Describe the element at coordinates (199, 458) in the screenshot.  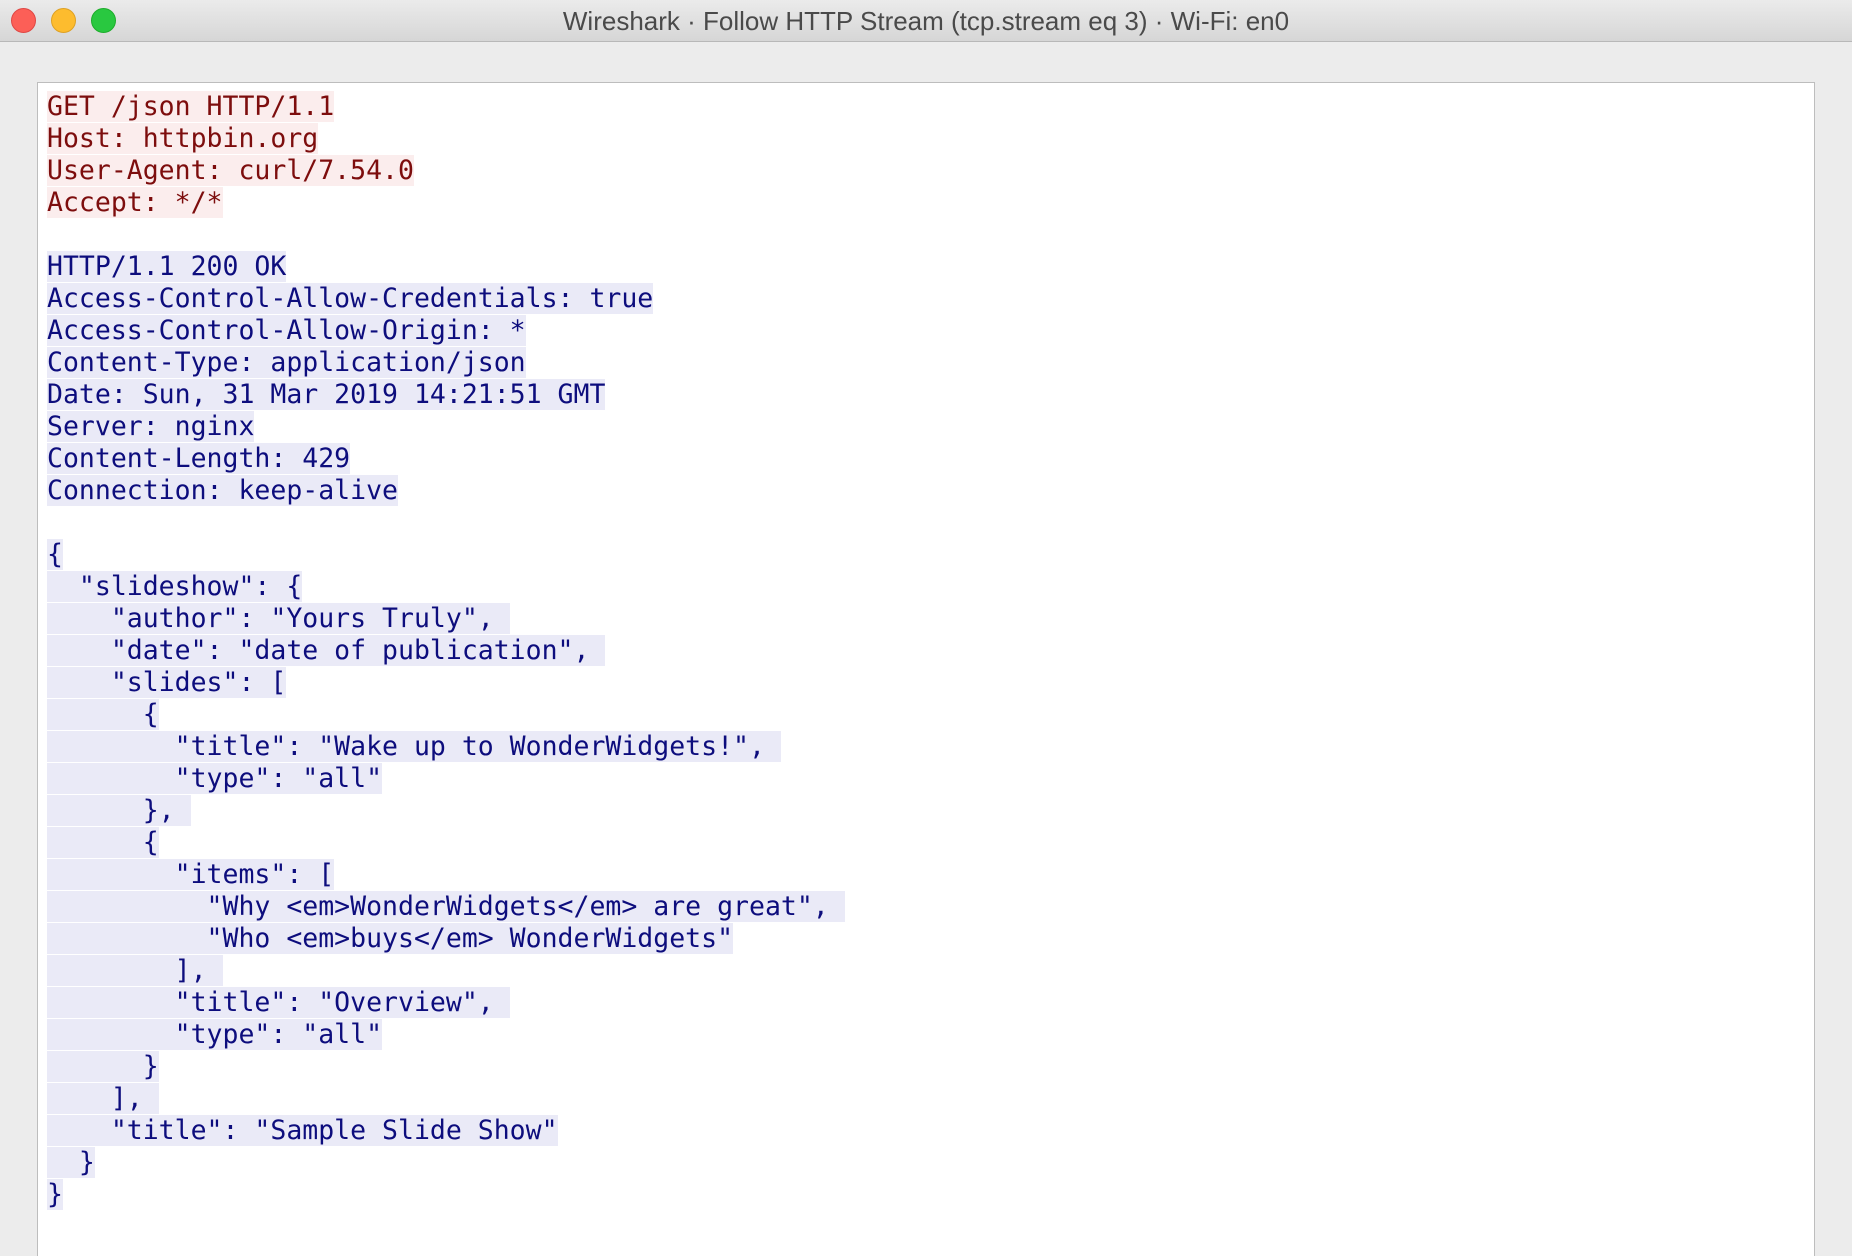
I see `stream-line-text: Content-Length: 429` at that location.